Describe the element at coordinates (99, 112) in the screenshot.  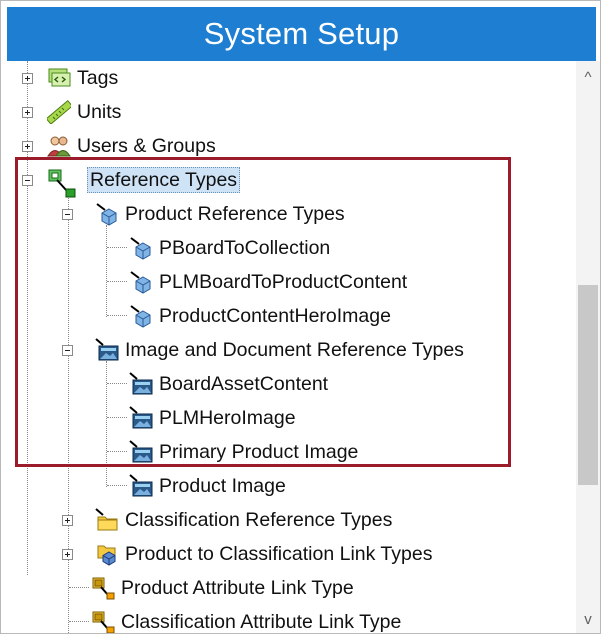
I see `tree-item-label: Units` at that location.